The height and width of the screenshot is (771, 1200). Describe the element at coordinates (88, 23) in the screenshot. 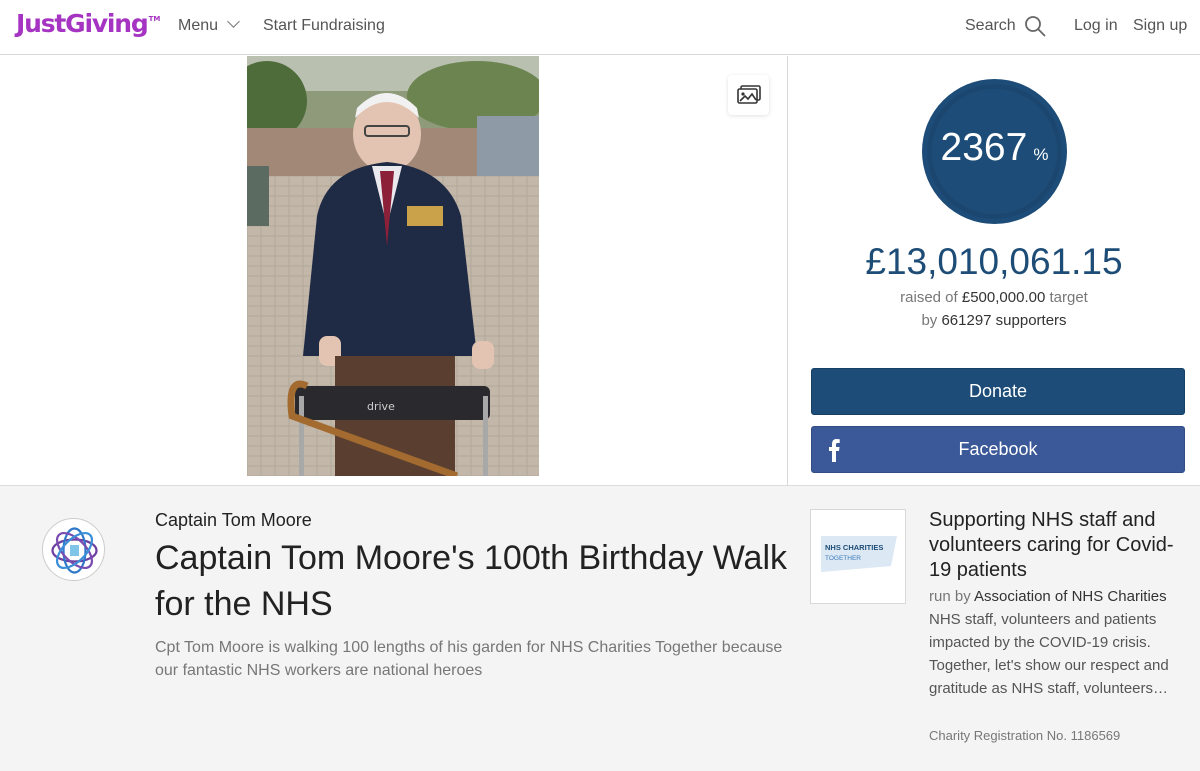

I see `justgiving-logo: JustGivingTM` at that location.